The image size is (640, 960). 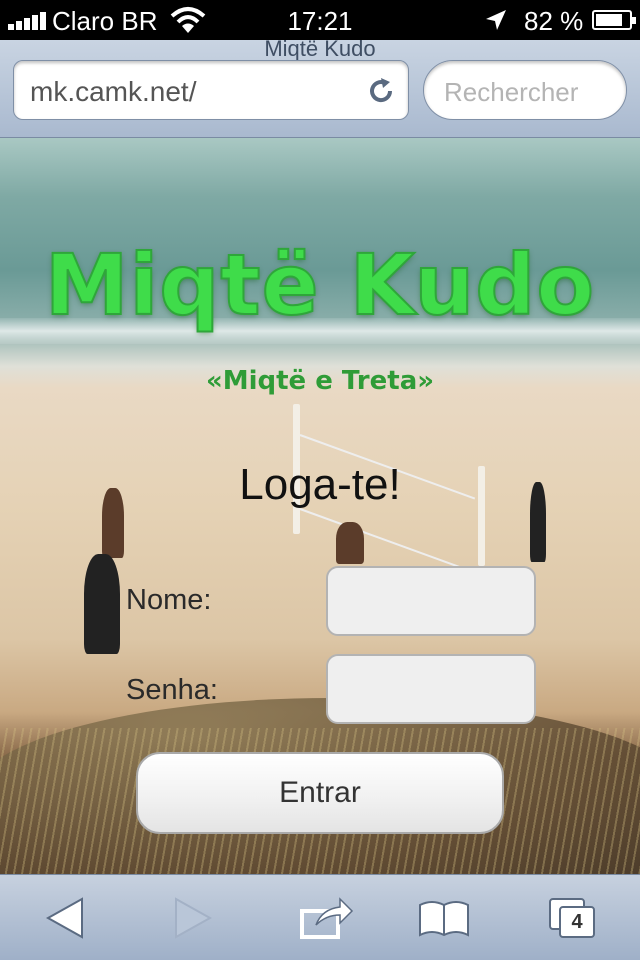 I want to click on battery-icon, so click(x=614, y=20).